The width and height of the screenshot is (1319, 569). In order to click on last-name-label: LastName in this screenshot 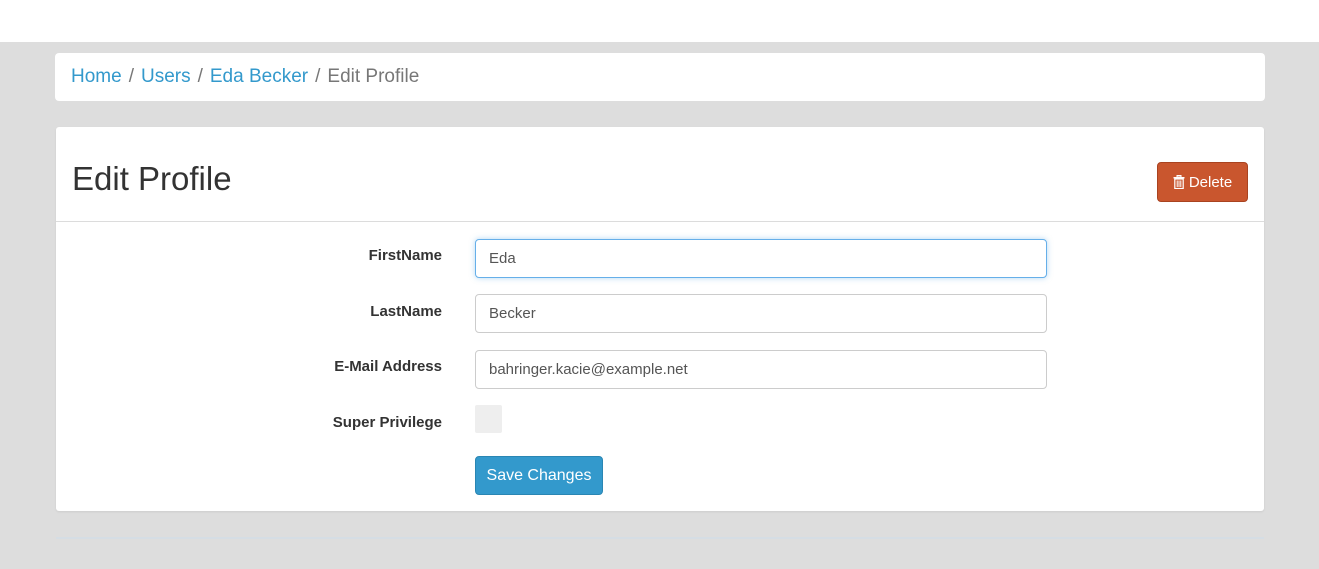, I will do `click(406, 311)`.